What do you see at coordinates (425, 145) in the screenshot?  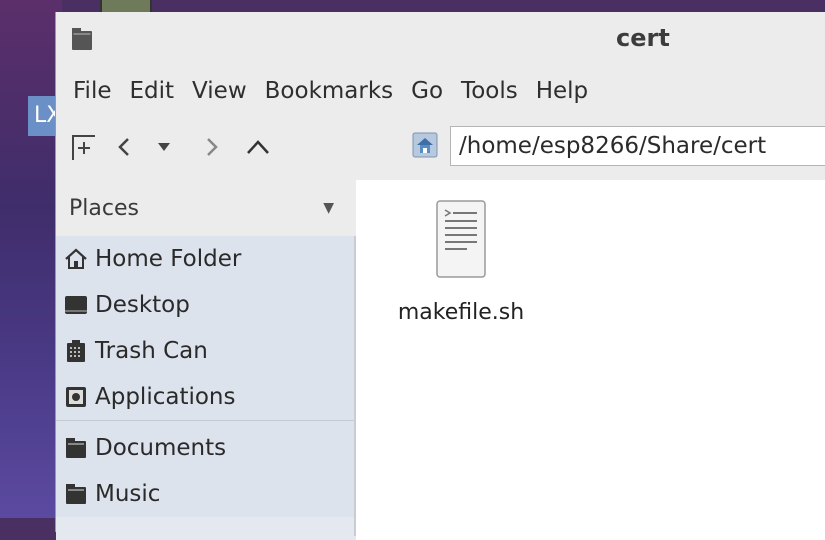 I see `home-location-icon` at bounding box center [425, 145].